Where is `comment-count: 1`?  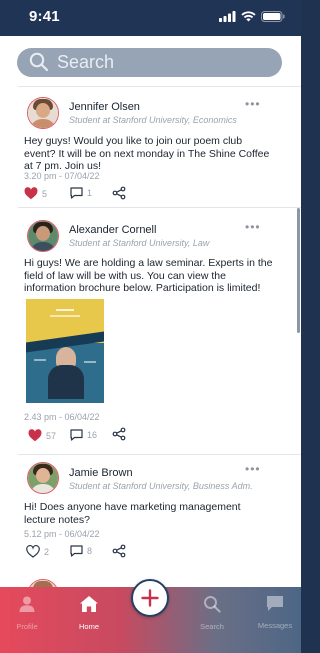
comment-count: 1 is located at coordinates (90, 193).